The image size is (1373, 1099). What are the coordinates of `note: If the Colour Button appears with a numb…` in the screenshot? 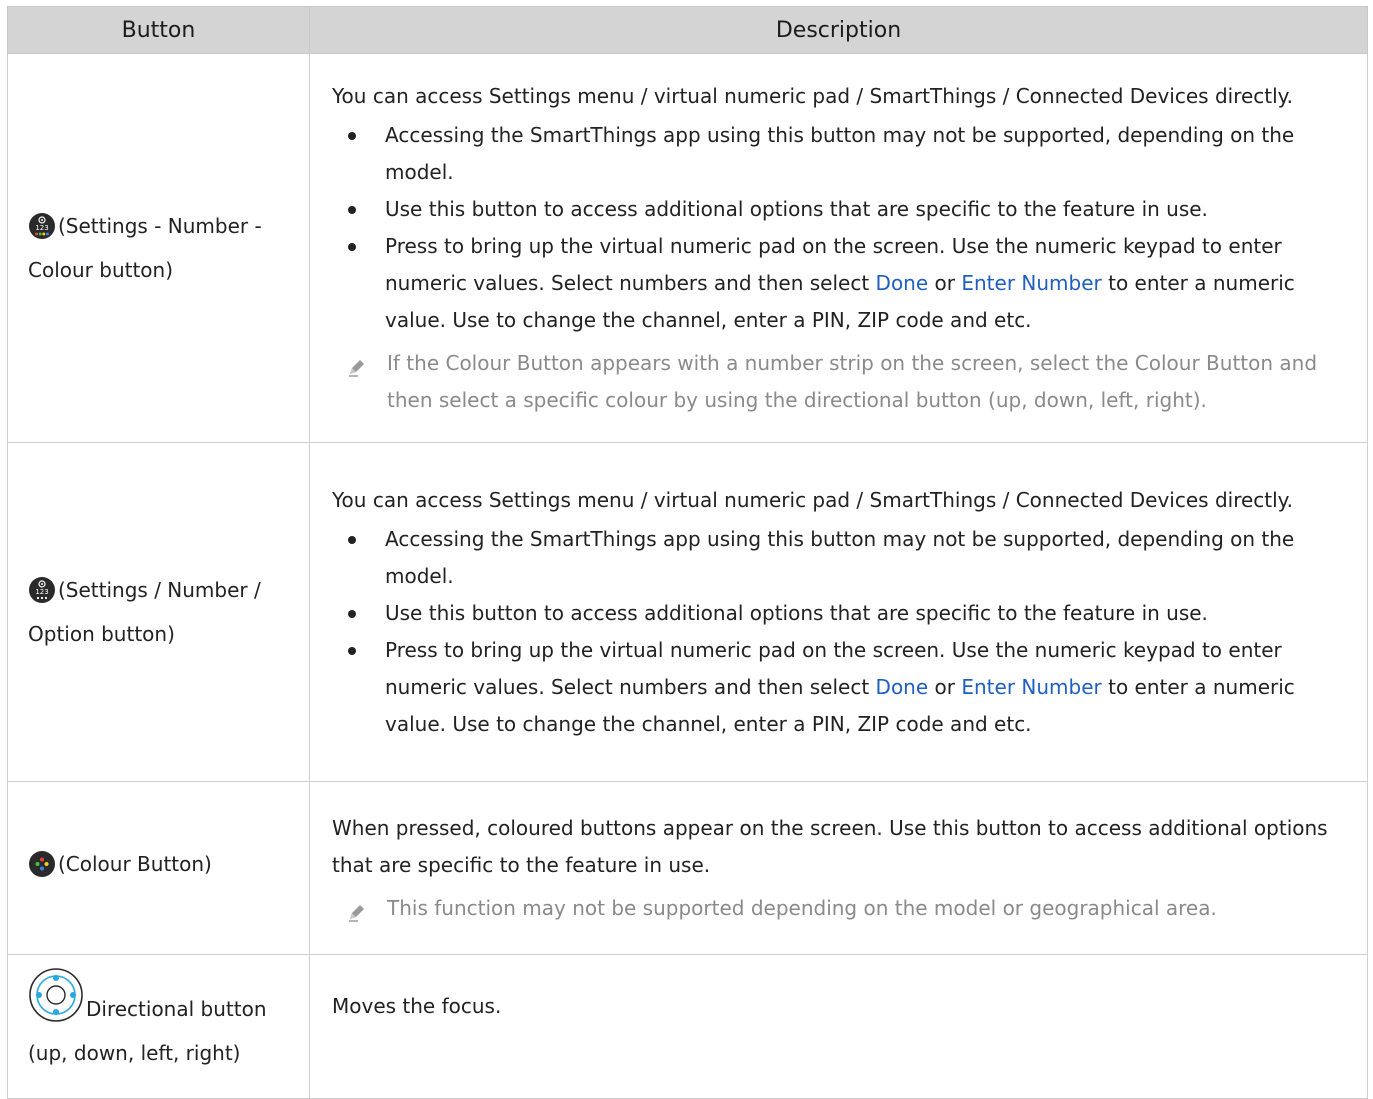 It's located at (840, 382).